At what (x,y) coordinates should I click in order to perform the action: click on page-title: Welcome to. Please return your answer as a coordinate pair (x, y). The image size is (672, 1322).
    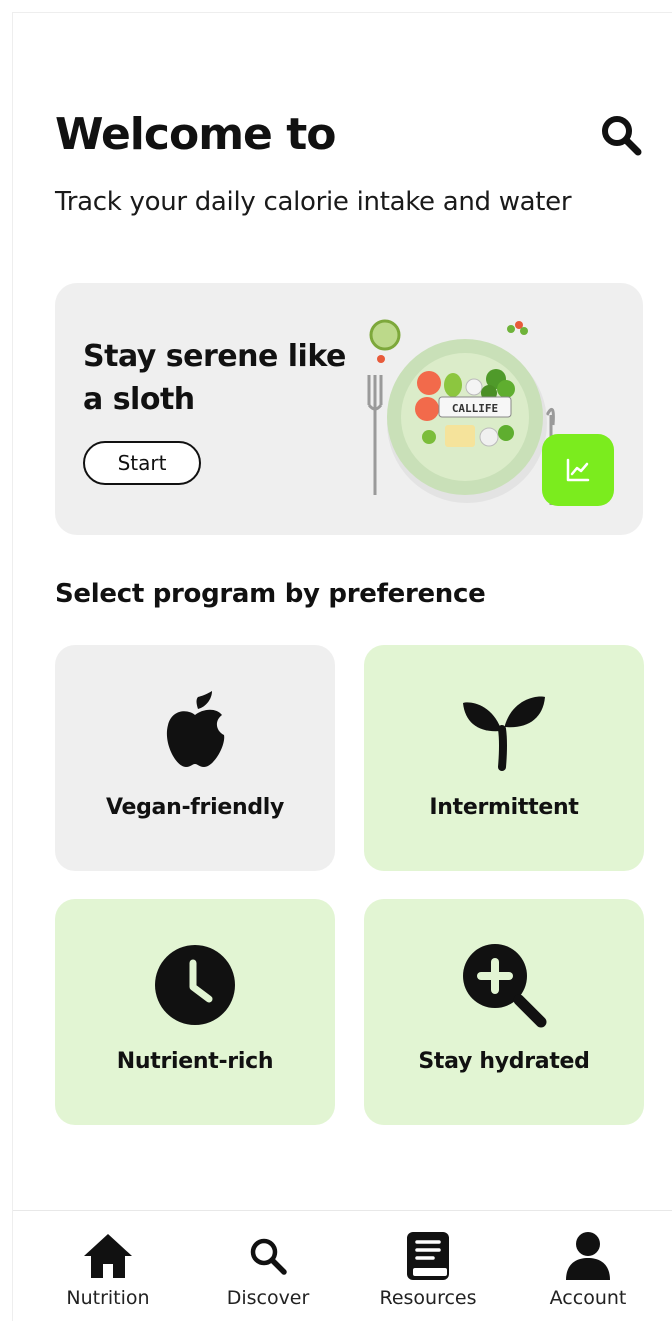
    Looking at the image, I should click on (195, 134).